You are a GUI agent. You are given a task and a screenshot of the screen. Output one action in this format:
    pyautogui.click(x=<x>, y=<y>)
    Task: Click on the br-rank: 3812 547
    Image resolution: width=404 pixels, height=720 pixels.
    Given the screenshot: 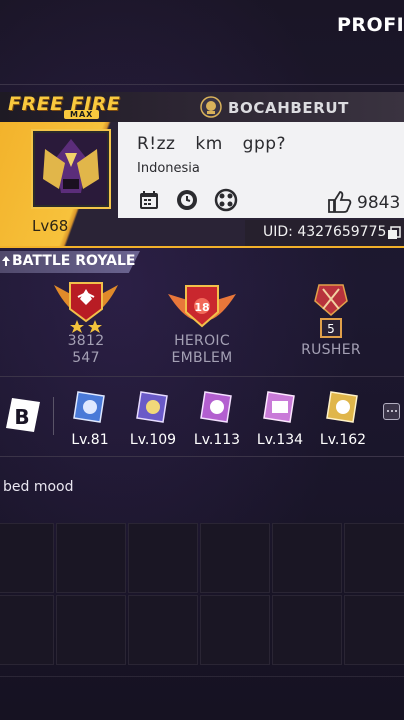 What is the action you would take?
    pyautogui.click(x=86, y=320)
    